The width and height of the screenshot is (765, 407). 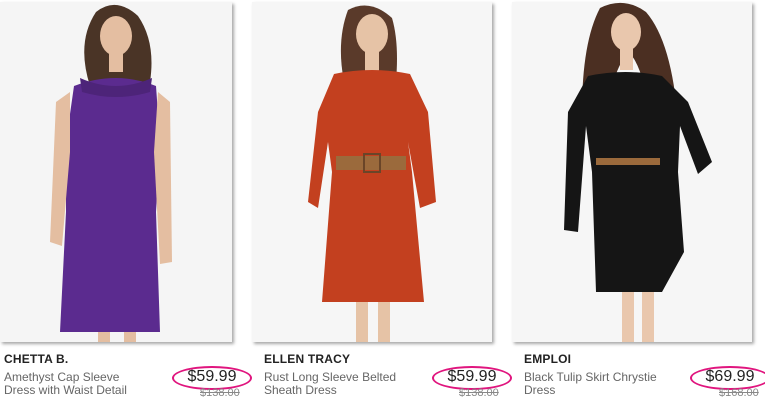 What do you see at coordinates (307, 359) in the screenshot?
I see `brand-name: ELLEN TRACY` at bounding box center [307, 359].